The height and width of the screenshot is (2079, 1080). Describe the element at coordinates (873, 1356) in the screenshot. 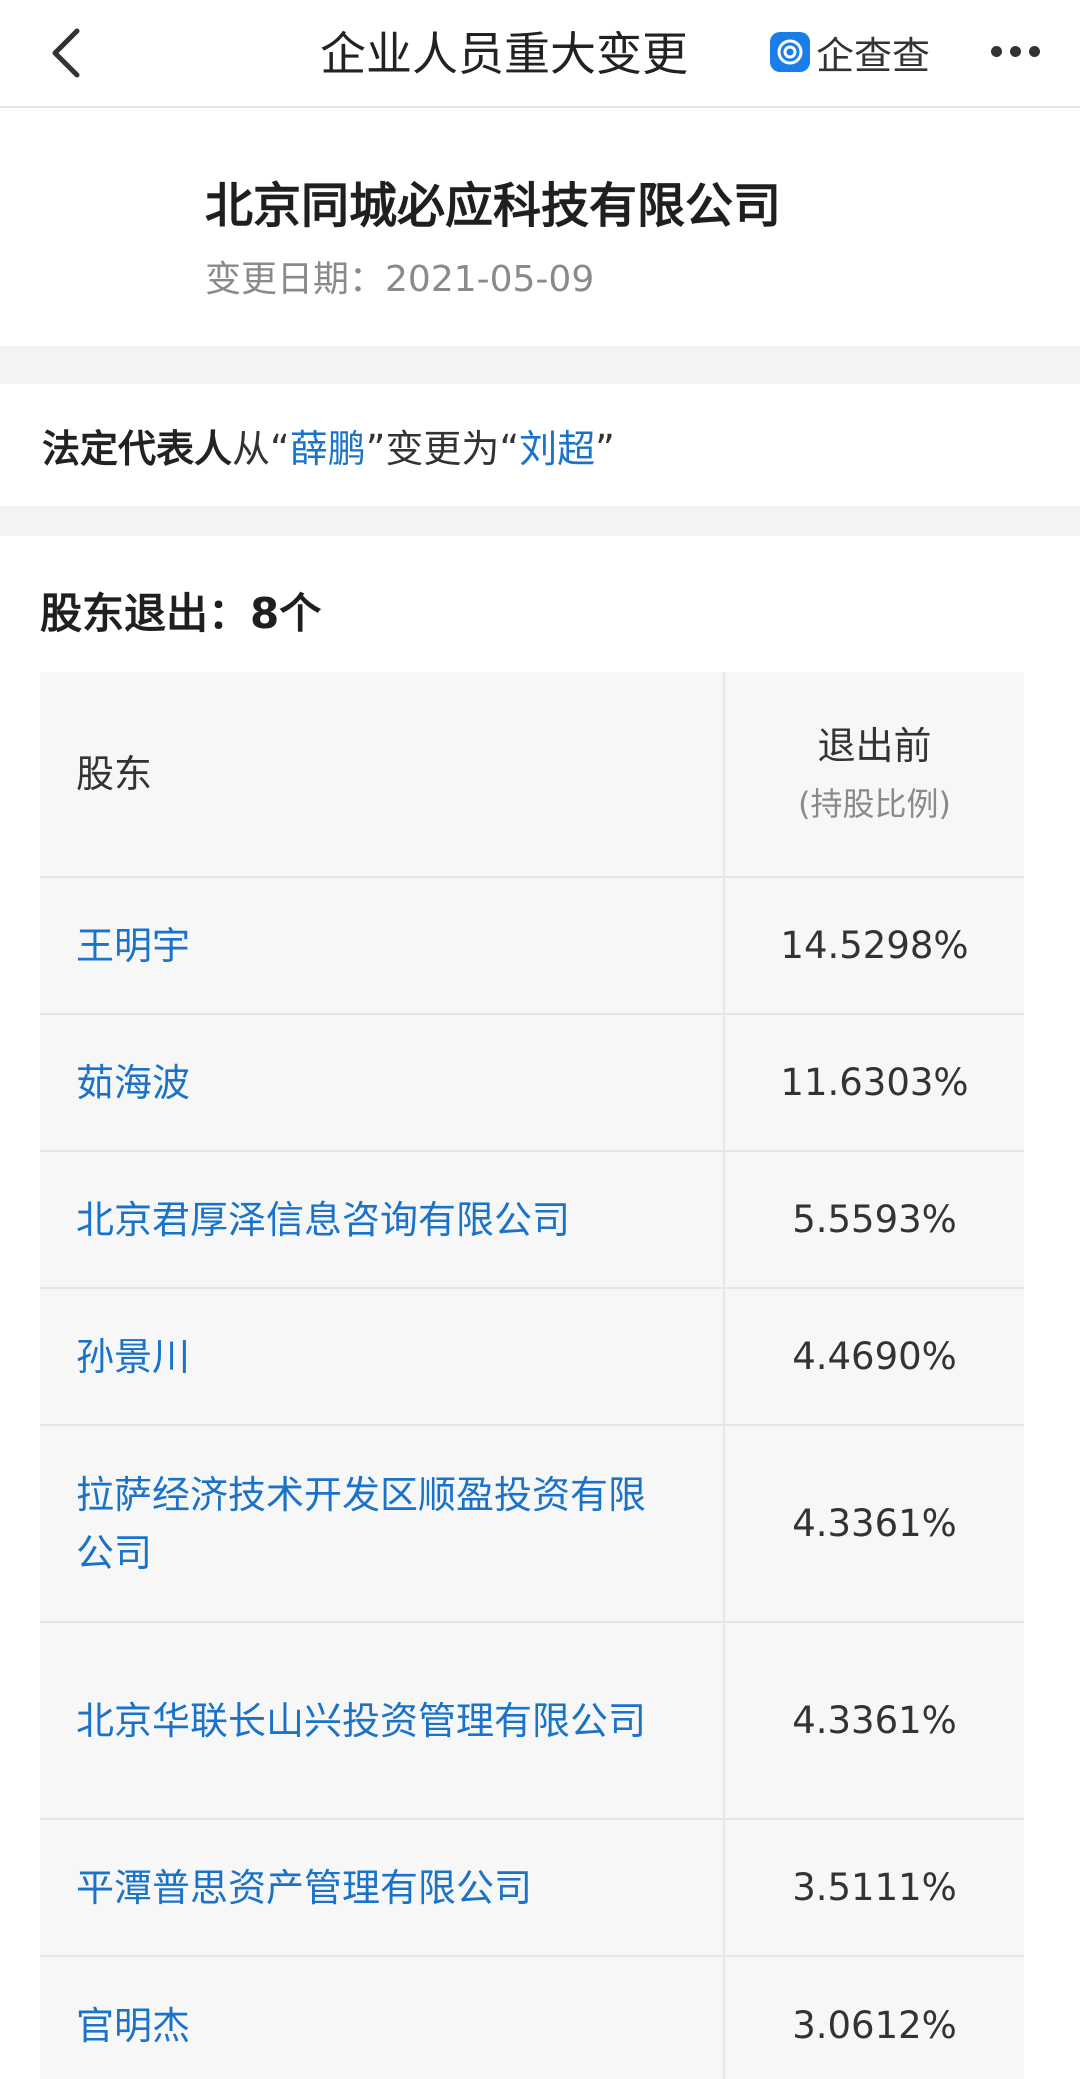

I see `shareholding-ratio: 4.4690%` at that location.